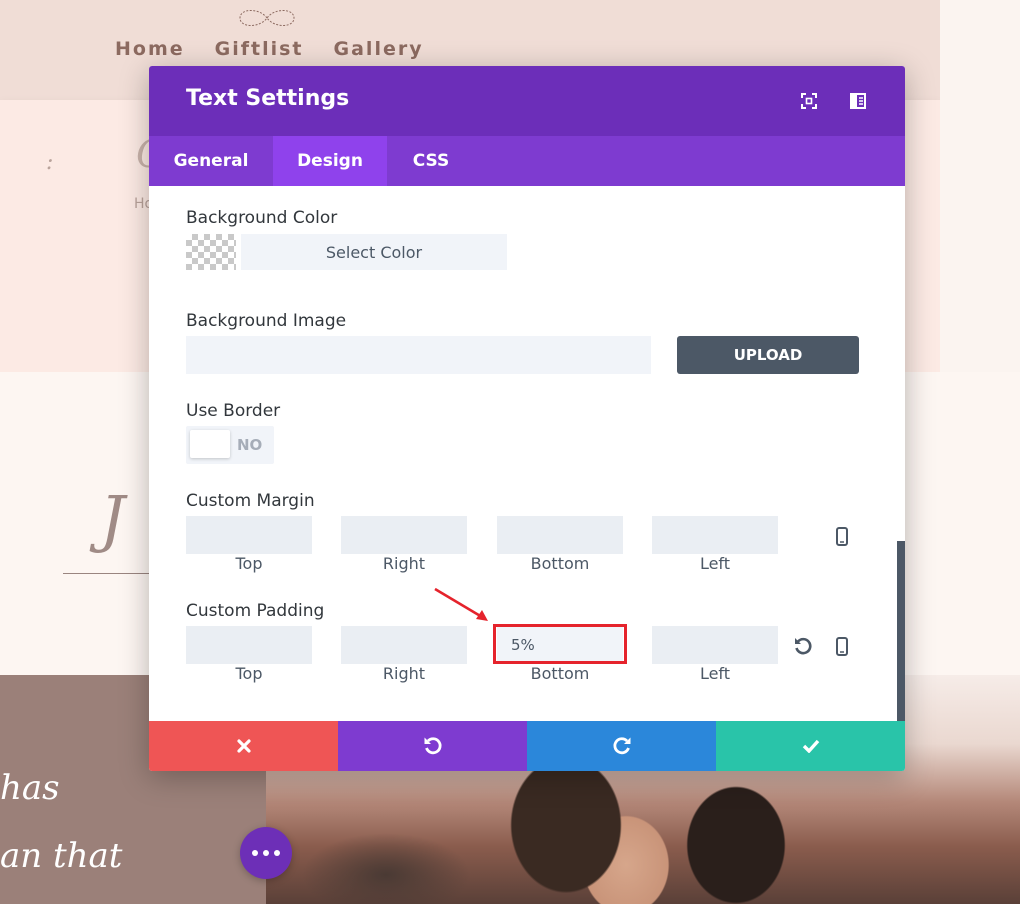  What do you see at coordinates (379, 49) in the screenshot?
I see `nav-link-gallery: Gallery` at bounding box center [379, 49].